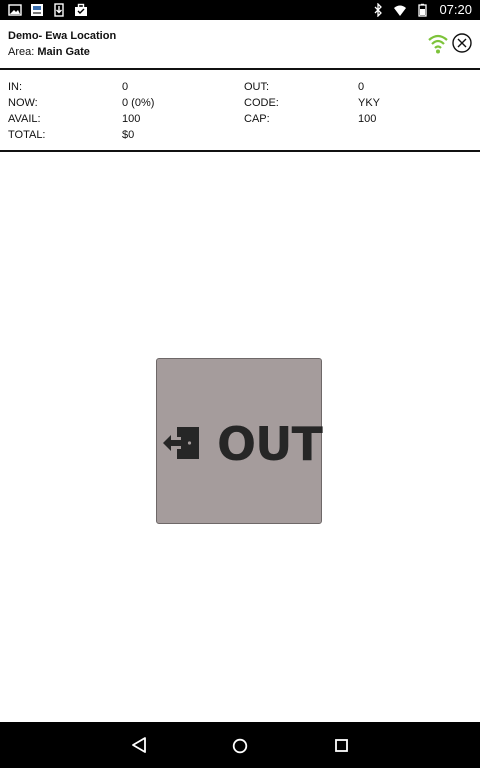 The image size is (480, 768). I want to click on recents-icon, so click(341, 745).